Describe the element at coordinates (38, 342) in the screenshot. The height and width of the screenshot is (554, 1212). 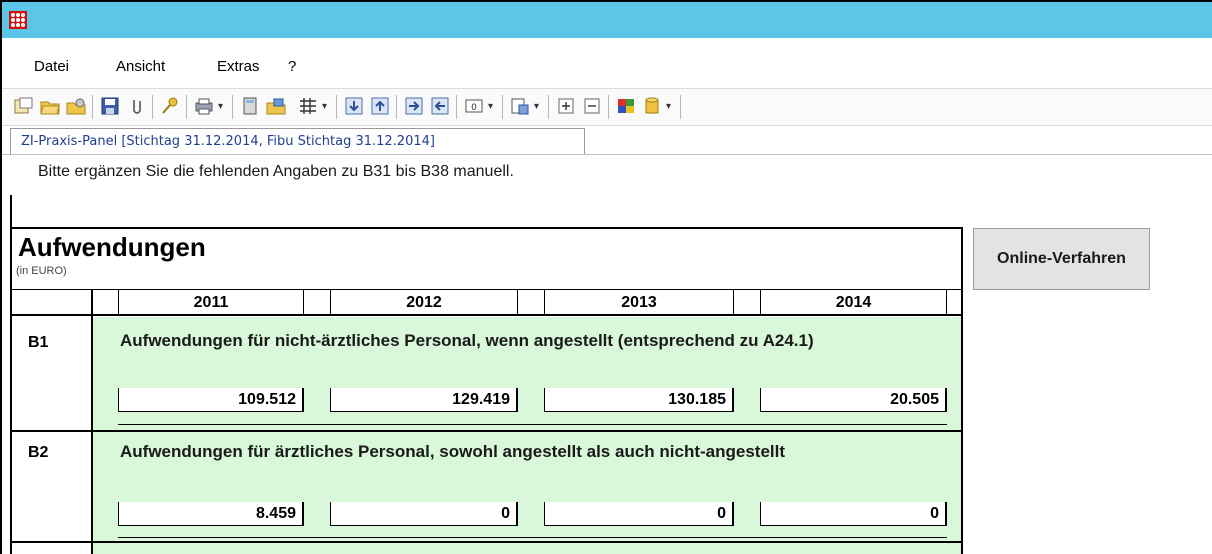
I see `row-code-b1: B1` at that location.